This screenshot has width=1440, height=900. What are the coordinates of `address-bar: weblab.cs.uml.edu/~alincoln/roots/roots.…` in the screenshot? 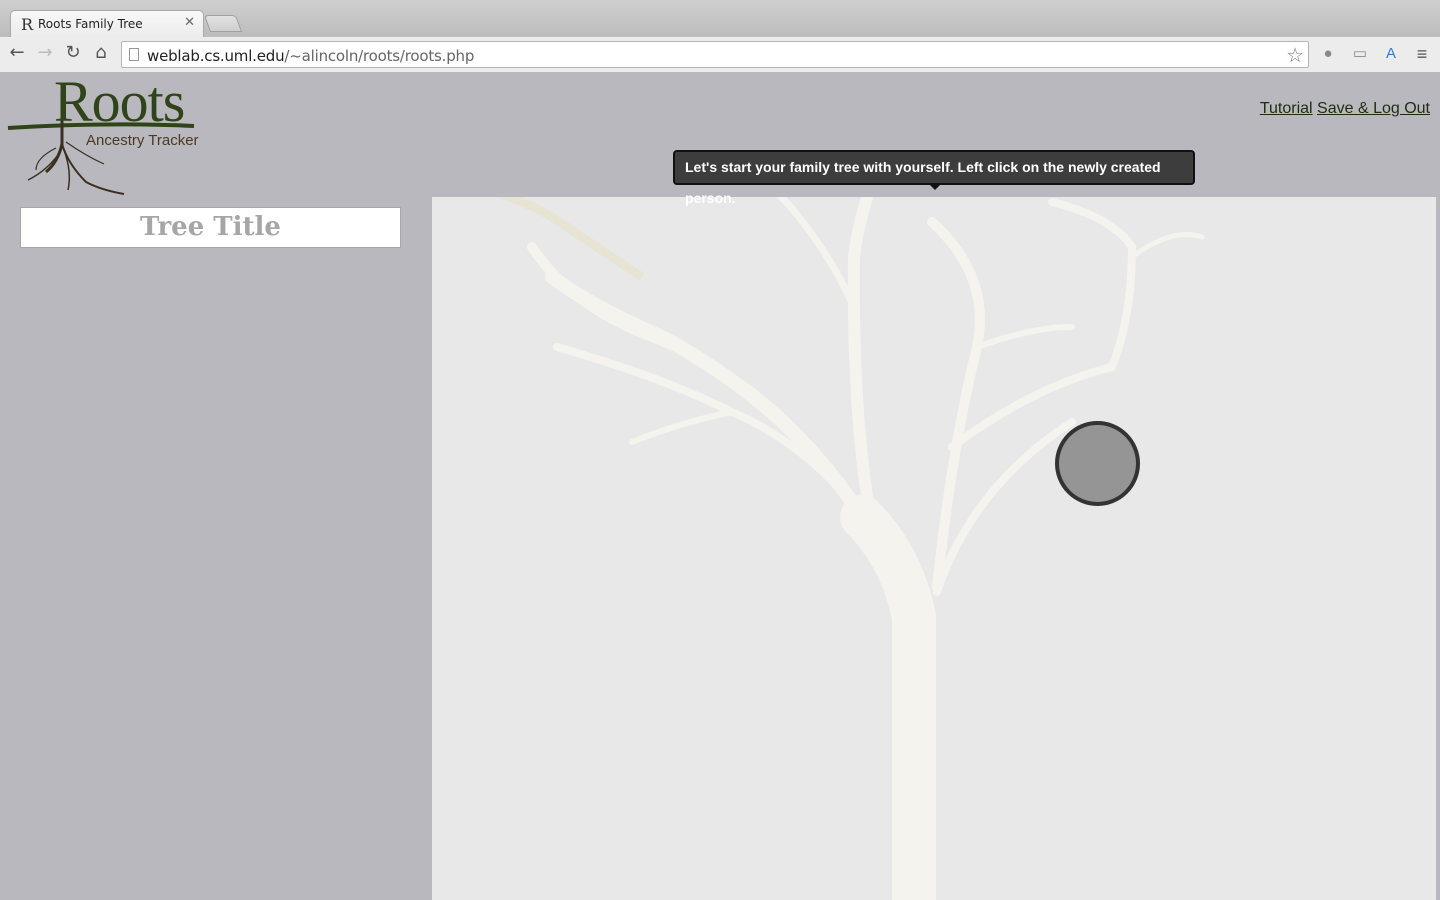 It's located at (715, 54).